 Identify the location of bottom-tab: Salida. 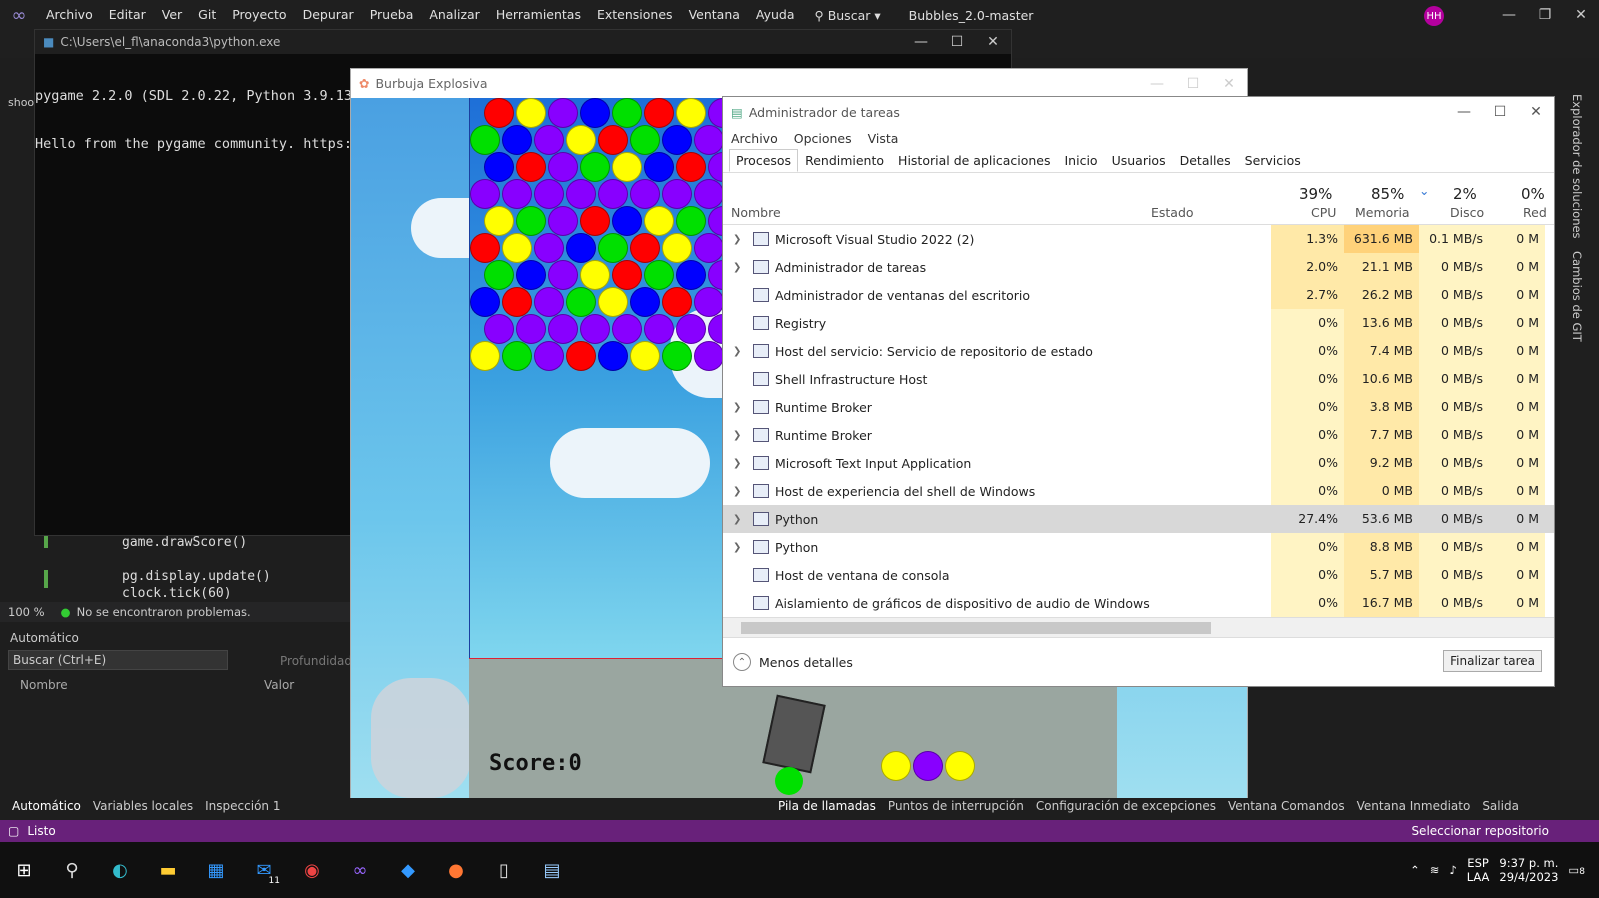
(1500, 806).